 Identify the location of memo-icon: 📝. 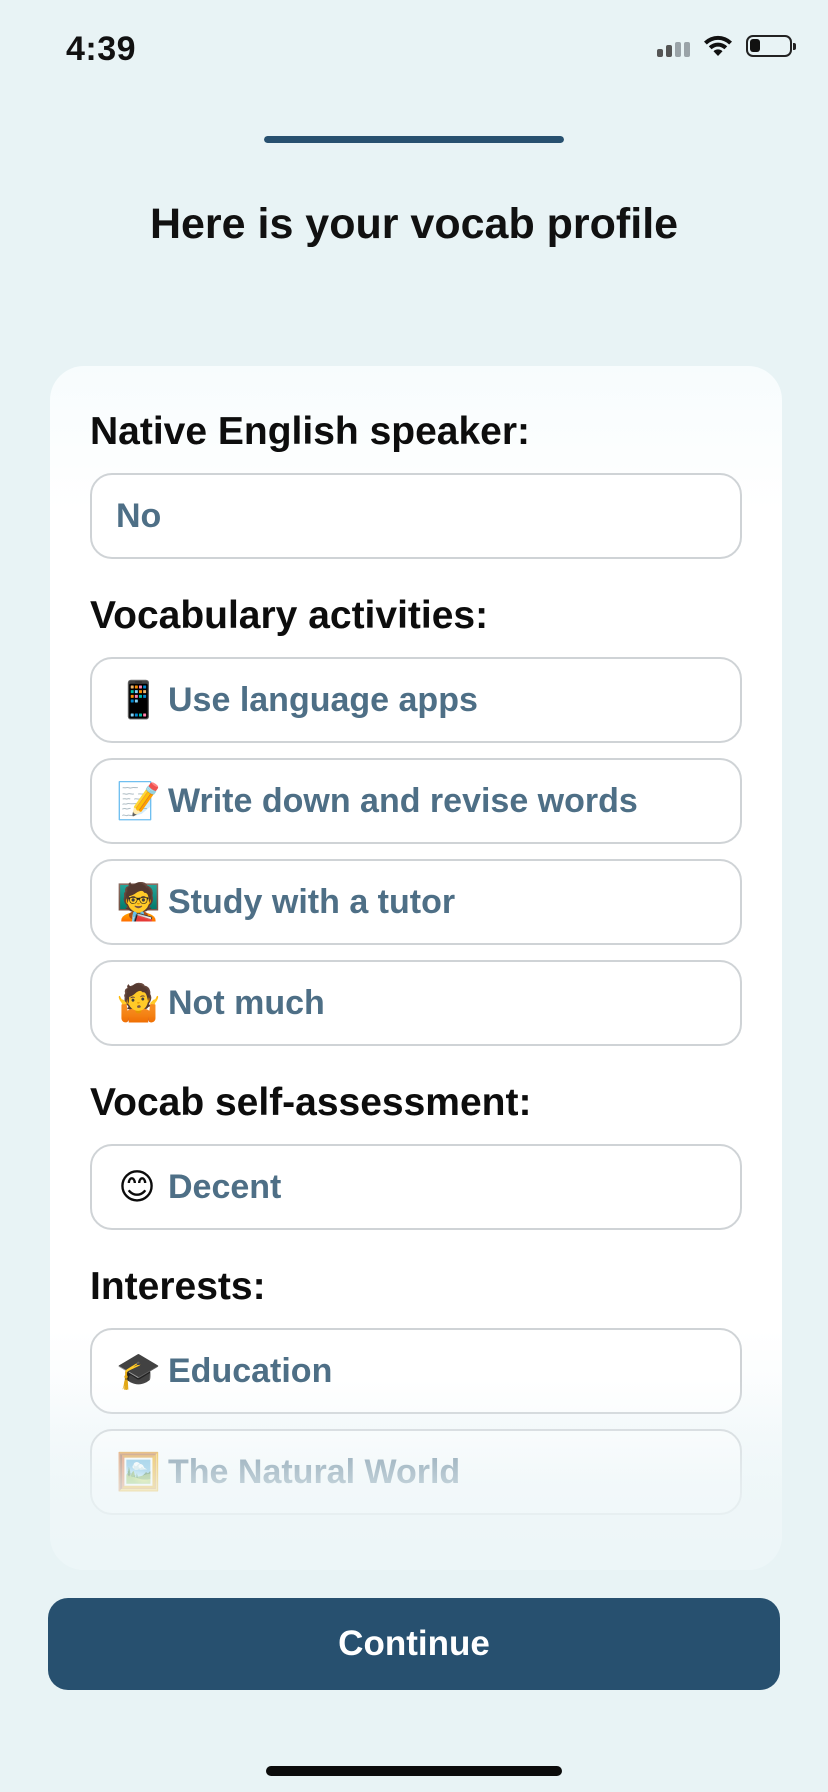
(138, 800).